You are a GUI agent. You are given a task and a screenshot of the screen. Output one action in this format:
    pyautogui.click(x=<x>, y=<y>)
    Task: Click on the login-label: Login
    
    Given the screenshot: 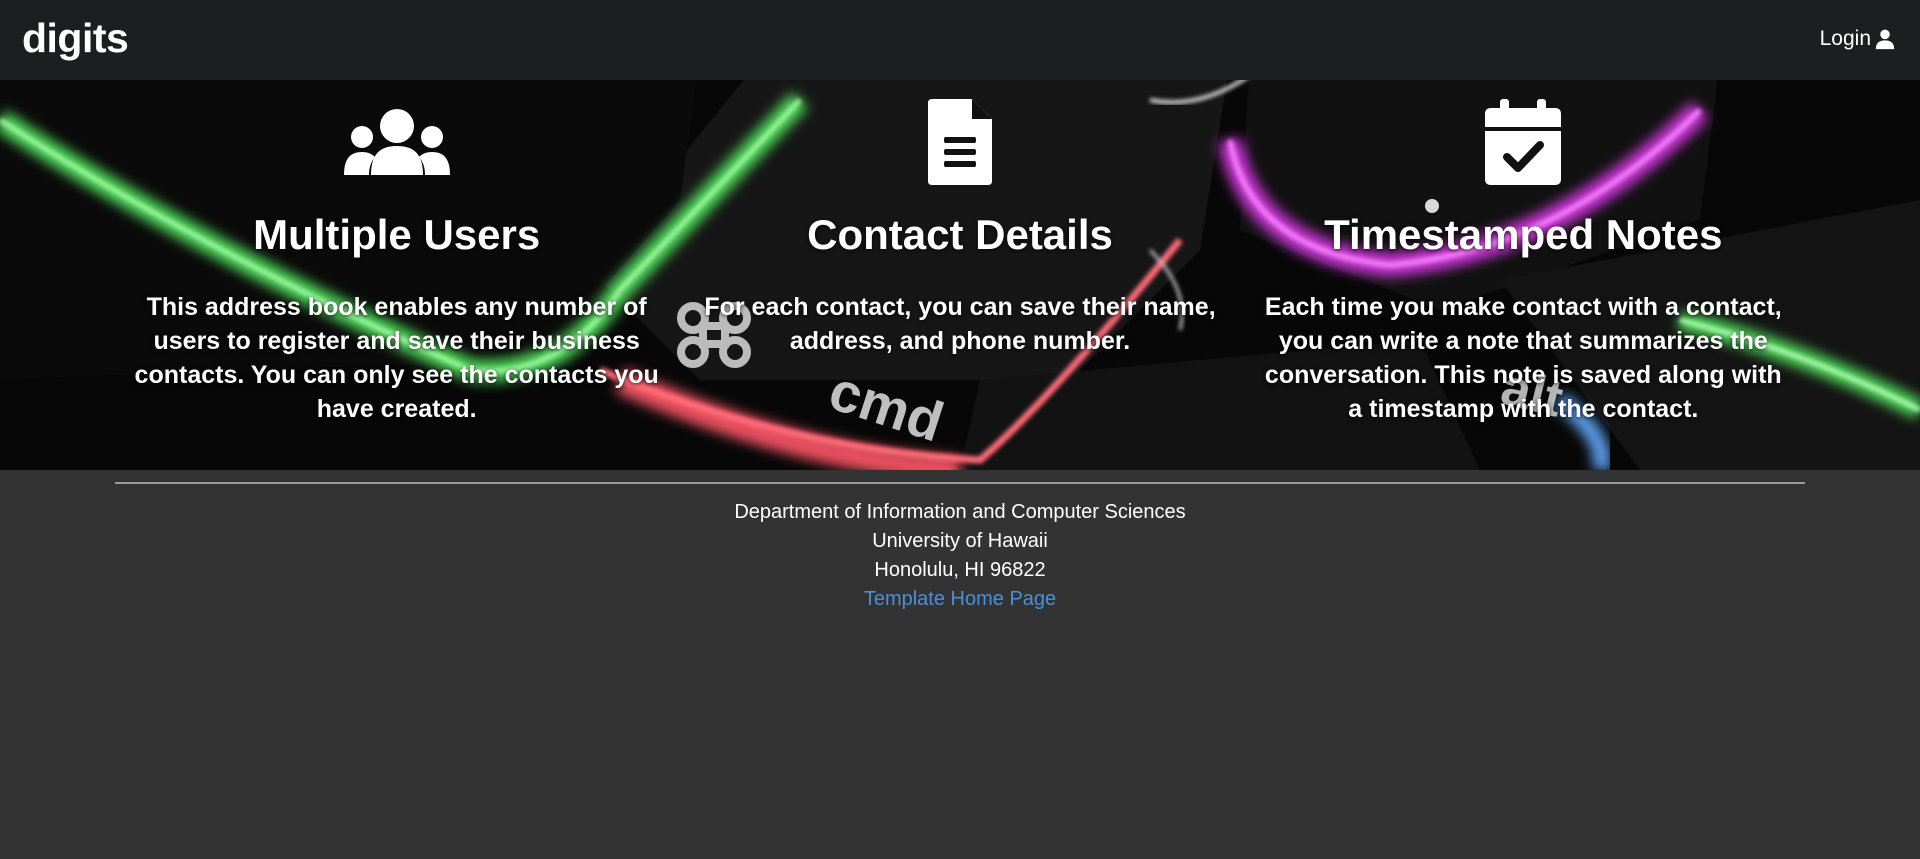 What is the action you would take?
    pyautogui.click(x=1845, y=38)
    